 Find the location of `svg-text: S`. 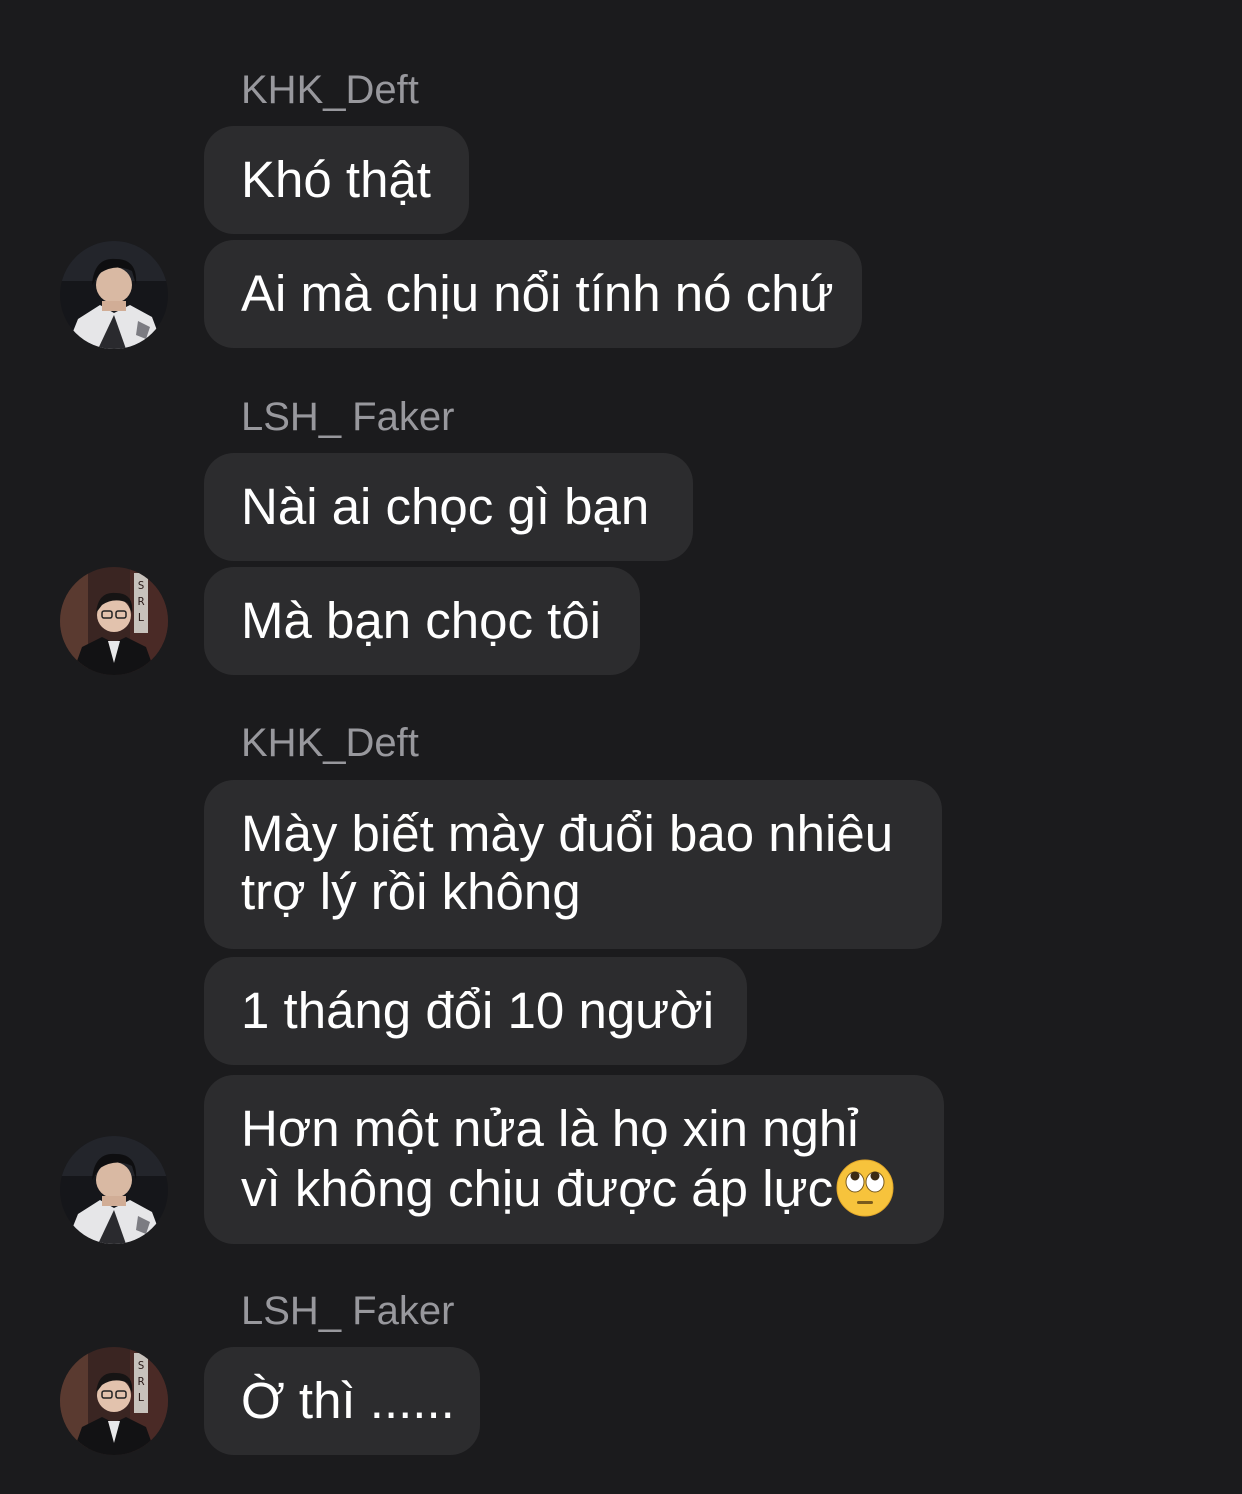

svg-text: S is located at coordinates (141, 1365).